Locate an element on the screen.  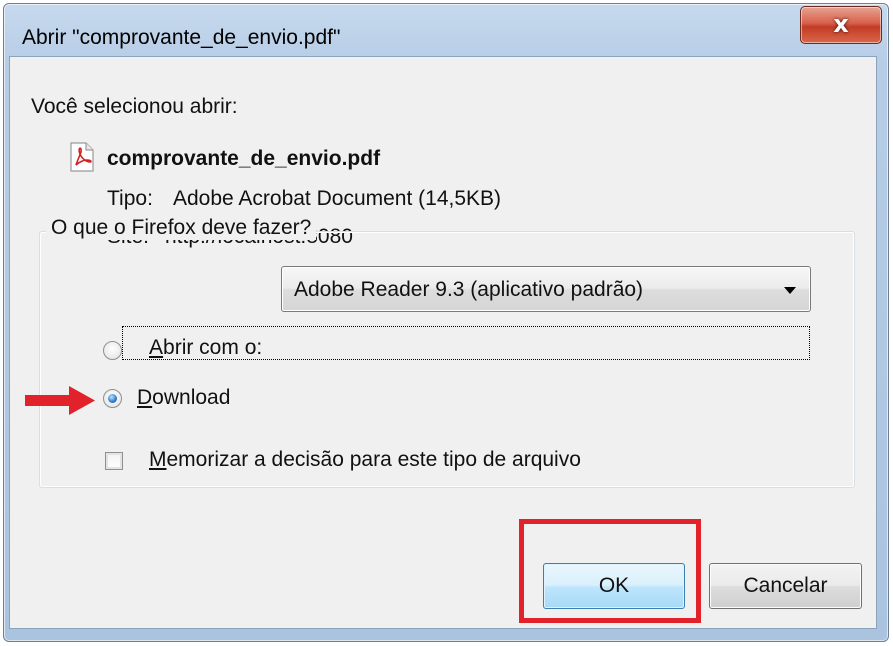
close-icon: x is located at coordinates (841, 24).